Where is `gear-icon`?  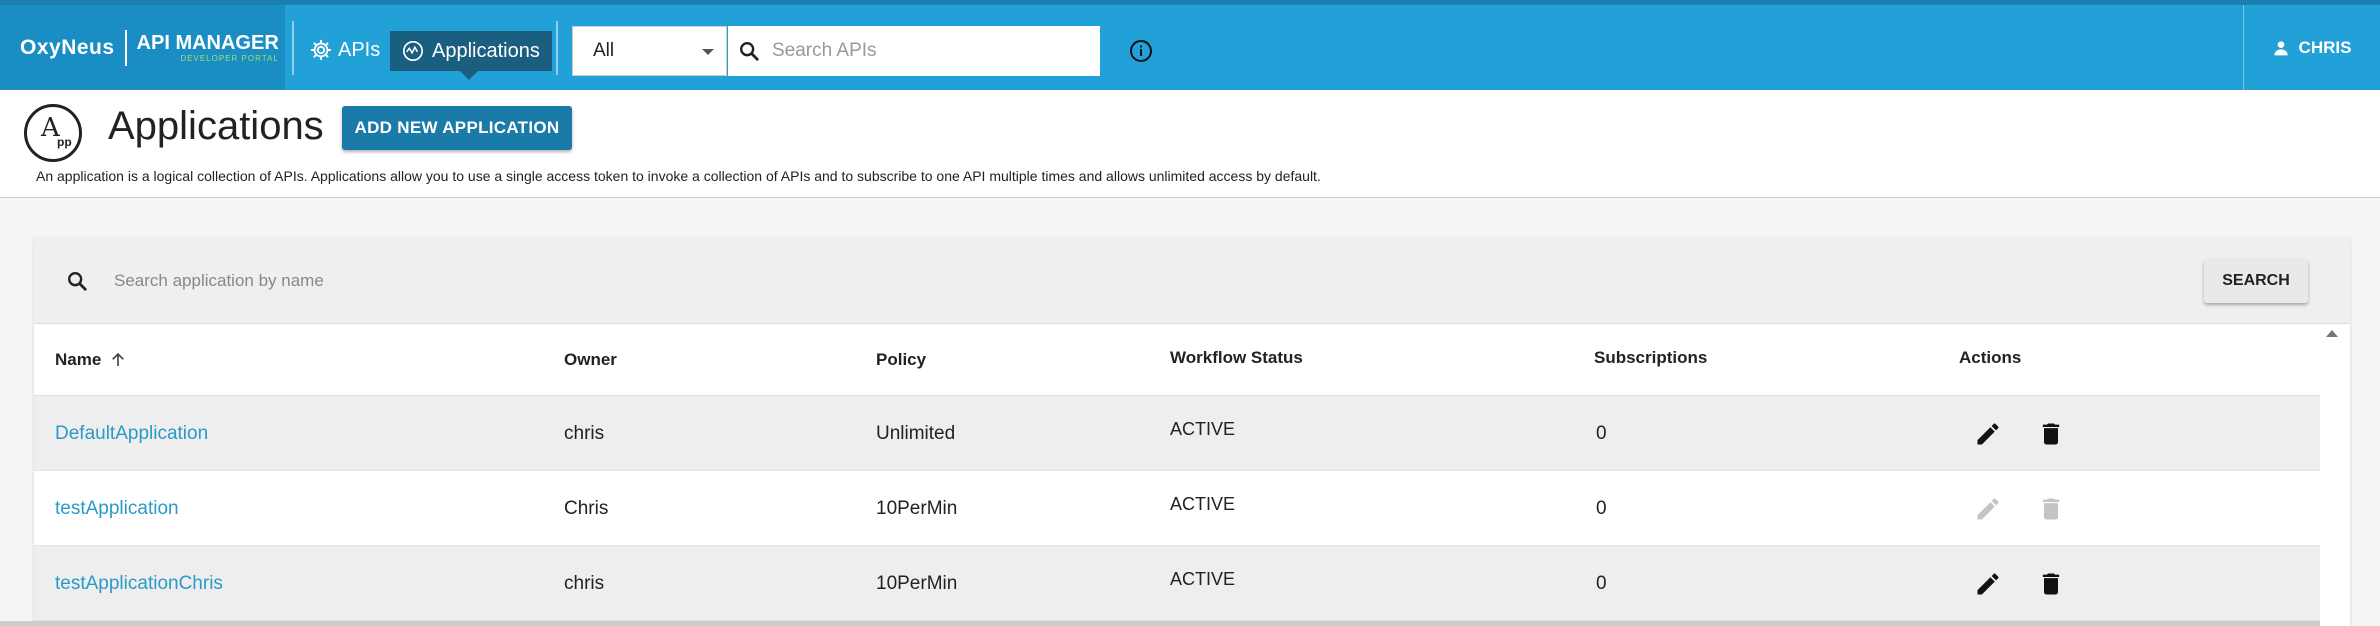 gear-icon is located at coordinates (321, 50).